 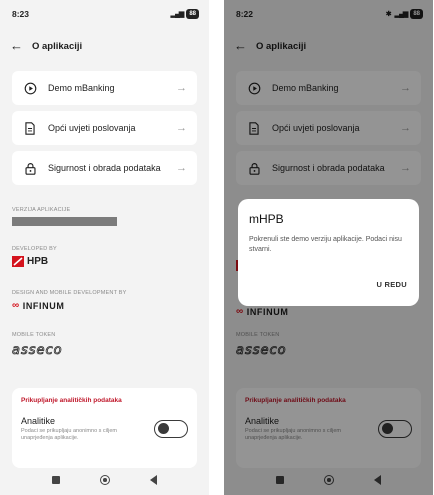 I want to click on menu-item-label: Opći uvjeti poslovanja, so click(x=92, y=128).